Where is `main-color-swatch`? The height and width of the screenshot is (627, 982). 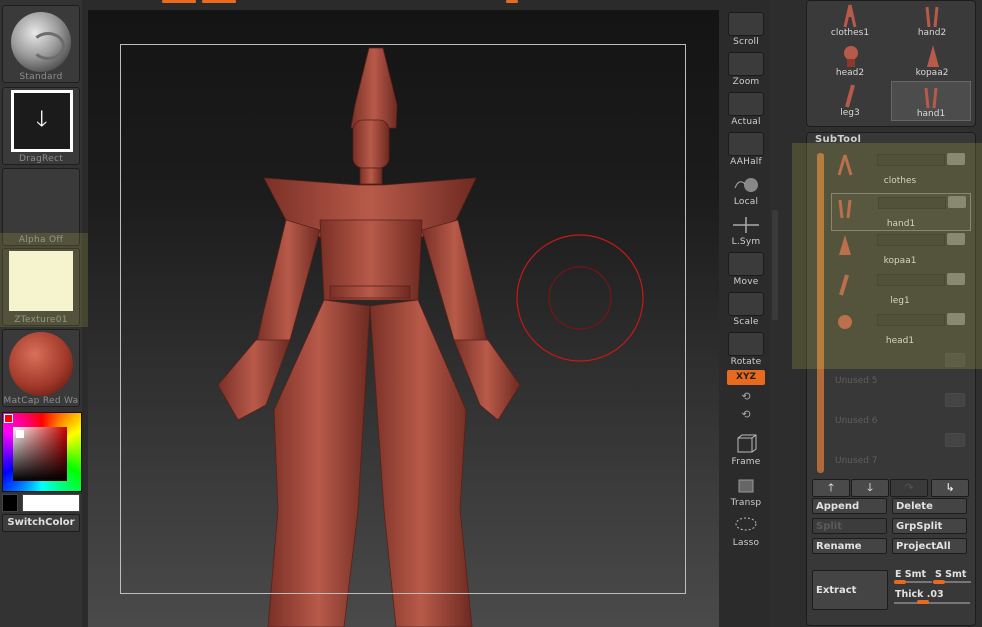 main-color-swatch is located at coordinates (51, 503).